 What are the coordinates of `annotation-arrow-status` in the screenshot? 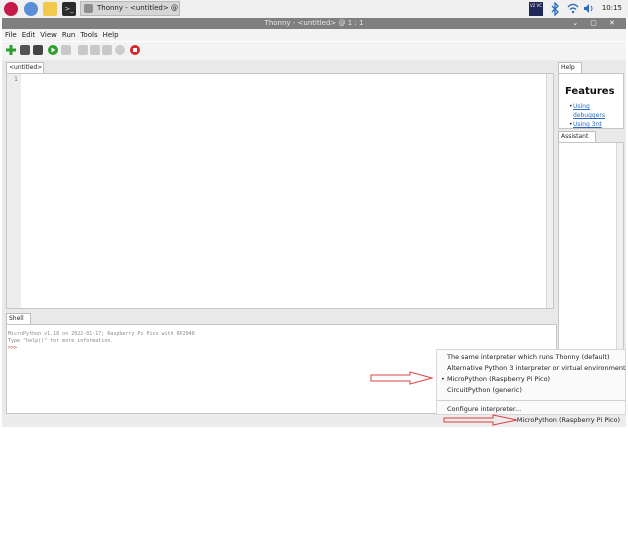 It's located at (480, 420).